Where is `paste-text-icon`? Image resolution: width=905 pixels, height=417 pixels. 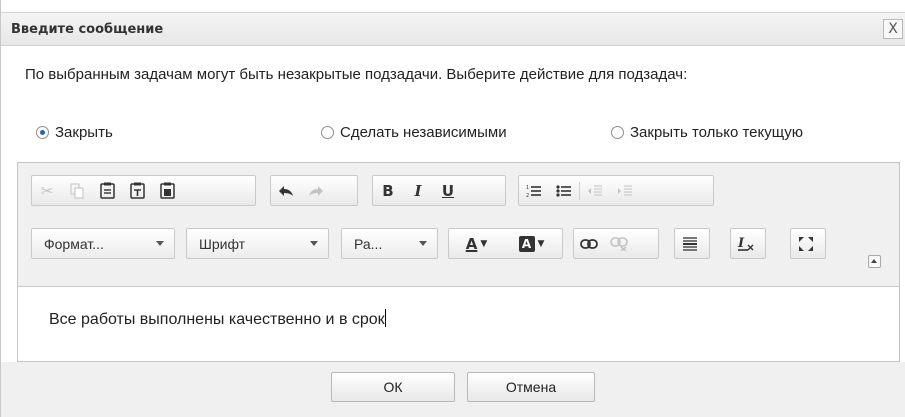 paste-text-icon is located at coordinates (137, 190).